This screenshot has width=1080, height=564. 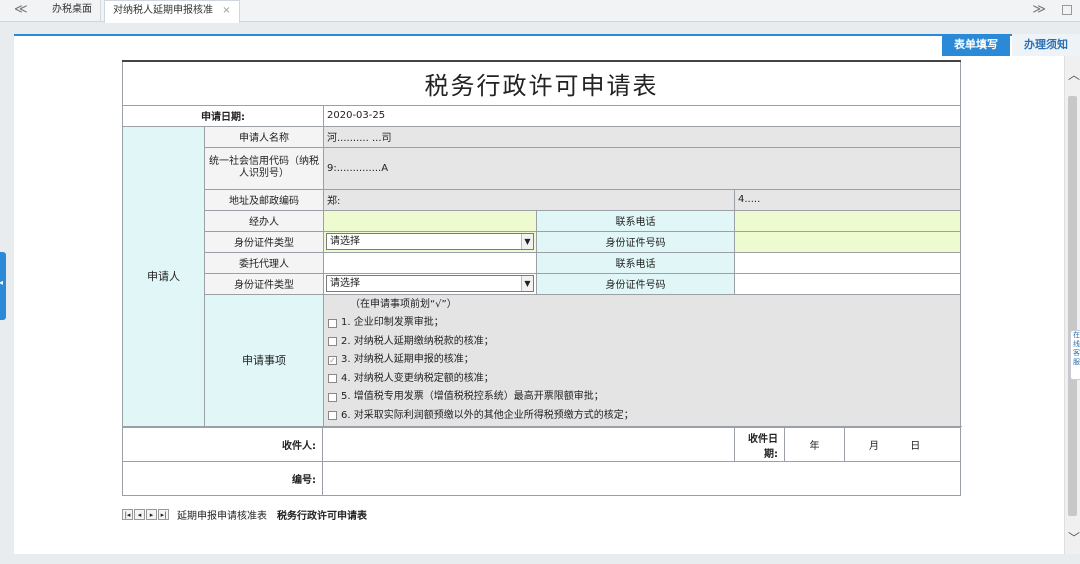 I want to click on apply-date-label: 申请日期:, so click(x=223, y=115).